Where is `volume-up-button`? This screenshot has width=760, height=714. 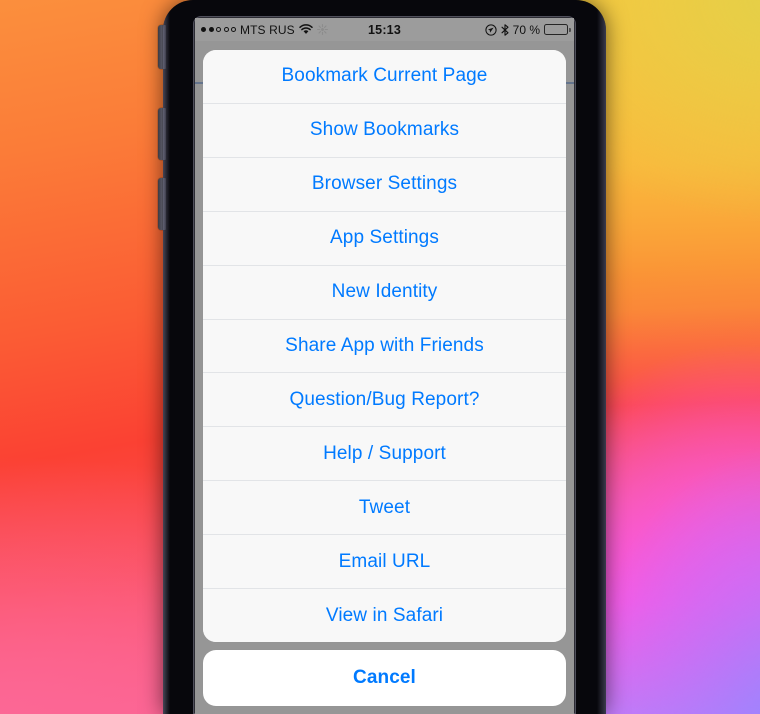 volume-up-button is located at coordinates (162, 134).